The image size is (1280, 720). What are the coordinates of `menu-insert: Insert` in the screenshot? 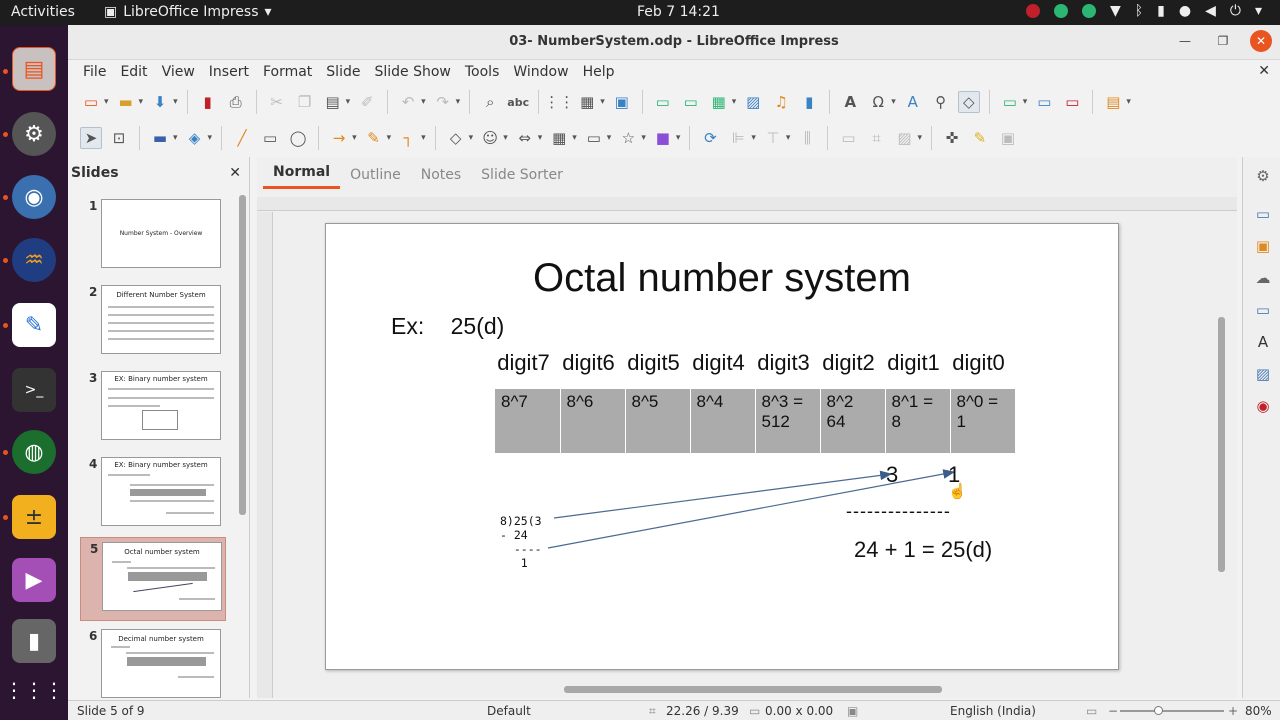 It's located at (229, 72).